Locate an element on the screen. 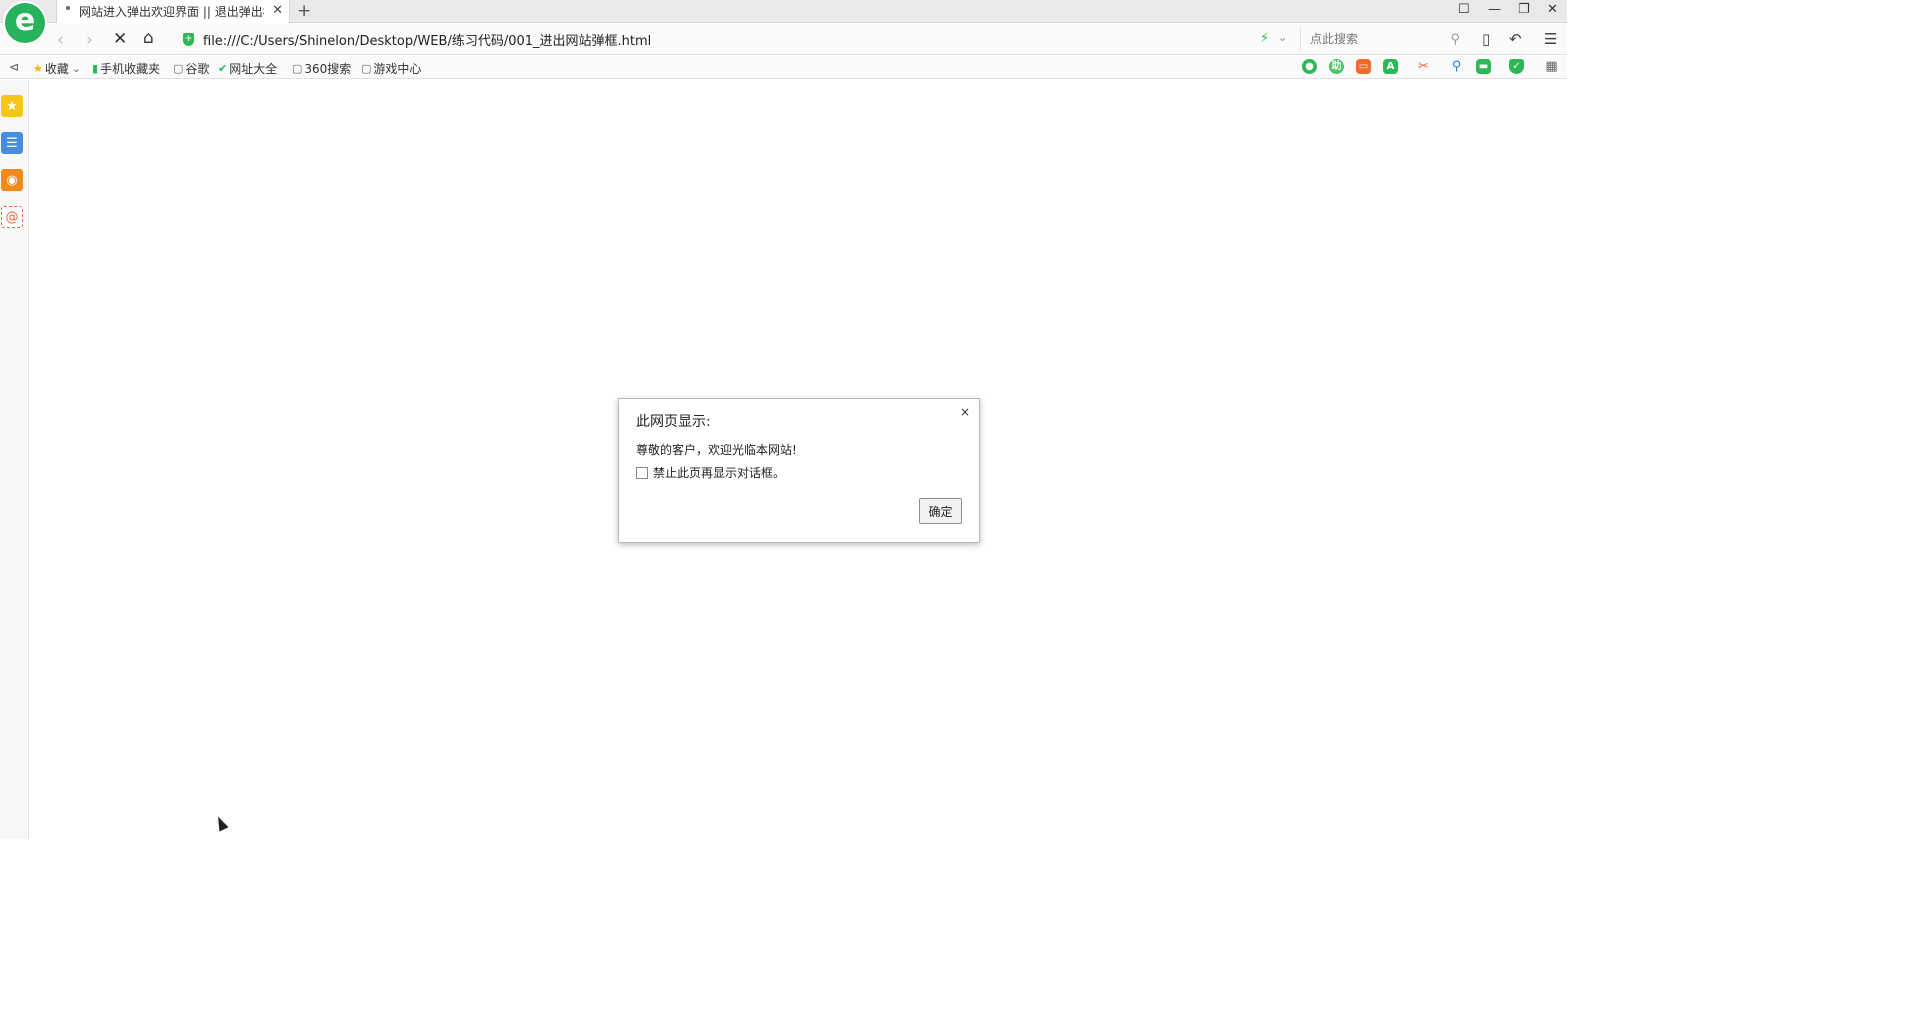 Image resolution: width=1915 pixels, height=1025 pixels. bookmark-label: 网址大全 is located at coordinates (253, 69).